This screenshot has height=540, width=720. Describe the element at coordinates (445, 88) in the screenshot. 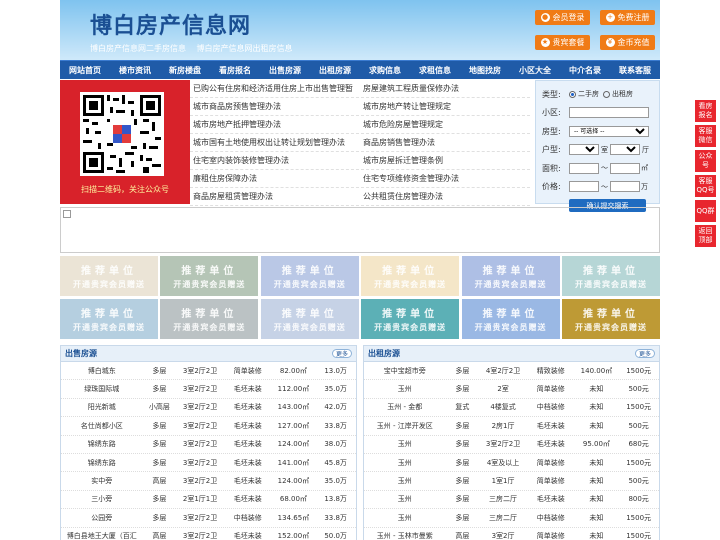

I see `policy-link: 房屋建筑工程质量保修办法` at that location.